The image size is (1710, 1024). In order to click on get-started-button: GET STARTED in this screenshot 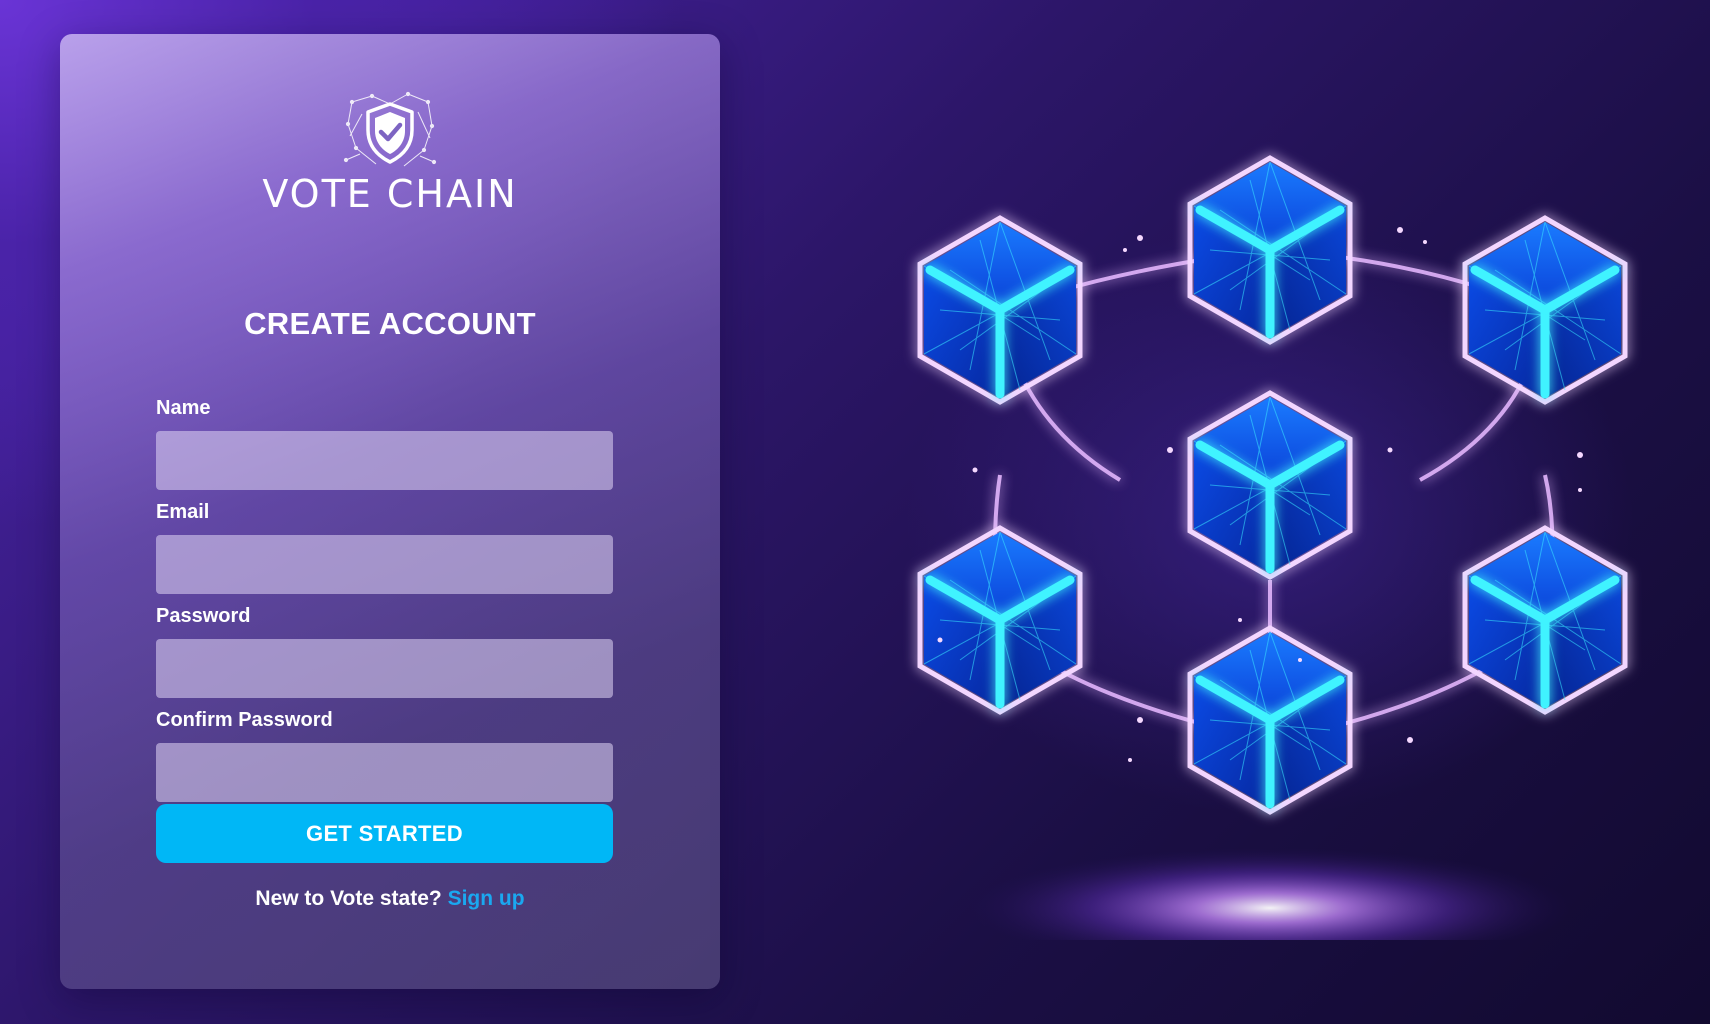, I will do `click(384, 833)`.